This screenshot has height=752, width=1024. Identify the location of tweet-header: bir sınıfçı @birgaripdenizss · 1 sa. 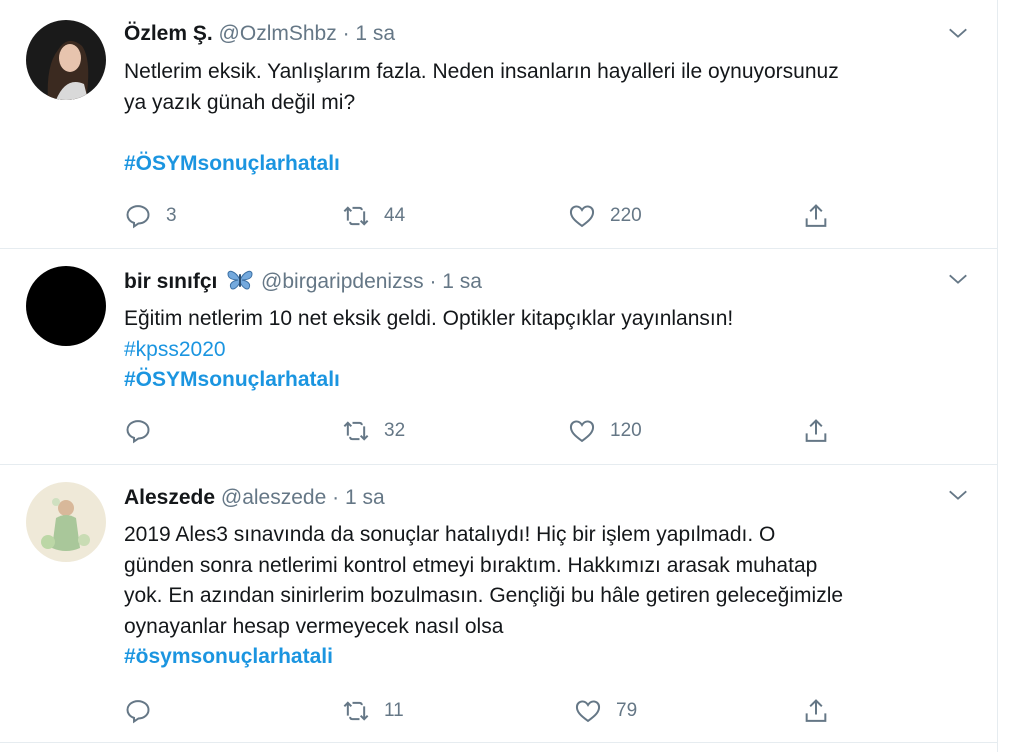
(303, 282).